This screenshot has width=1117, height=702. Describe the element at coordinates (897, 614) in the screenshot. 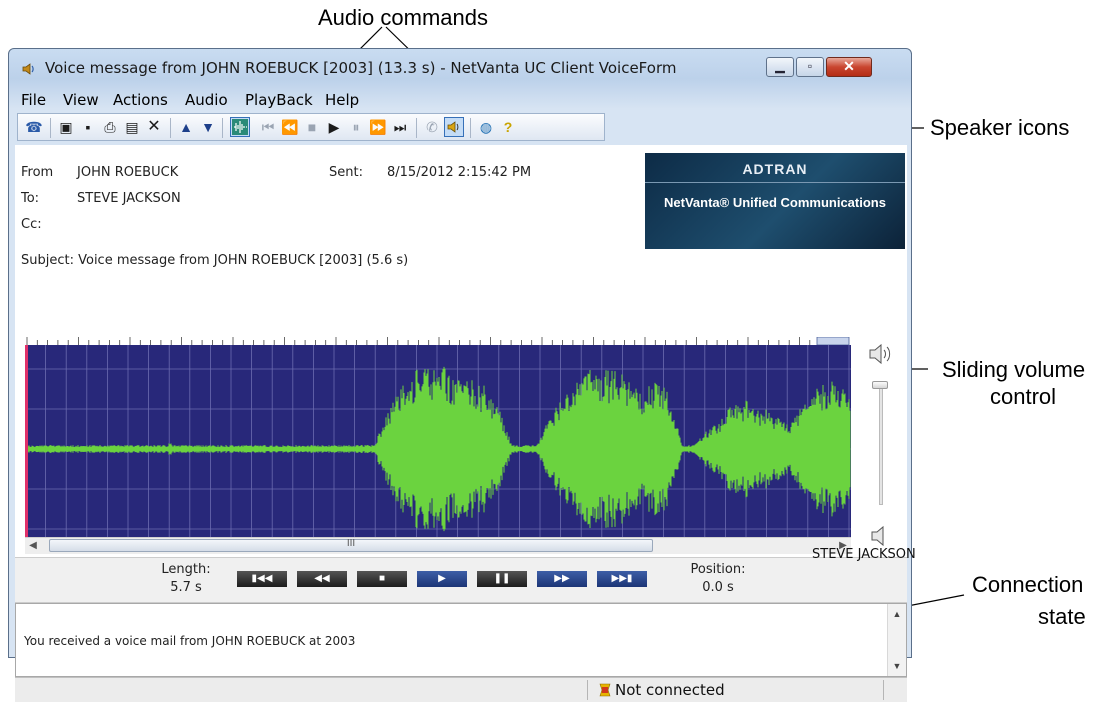

I see `scroll-up-icon: ▲` at that location.